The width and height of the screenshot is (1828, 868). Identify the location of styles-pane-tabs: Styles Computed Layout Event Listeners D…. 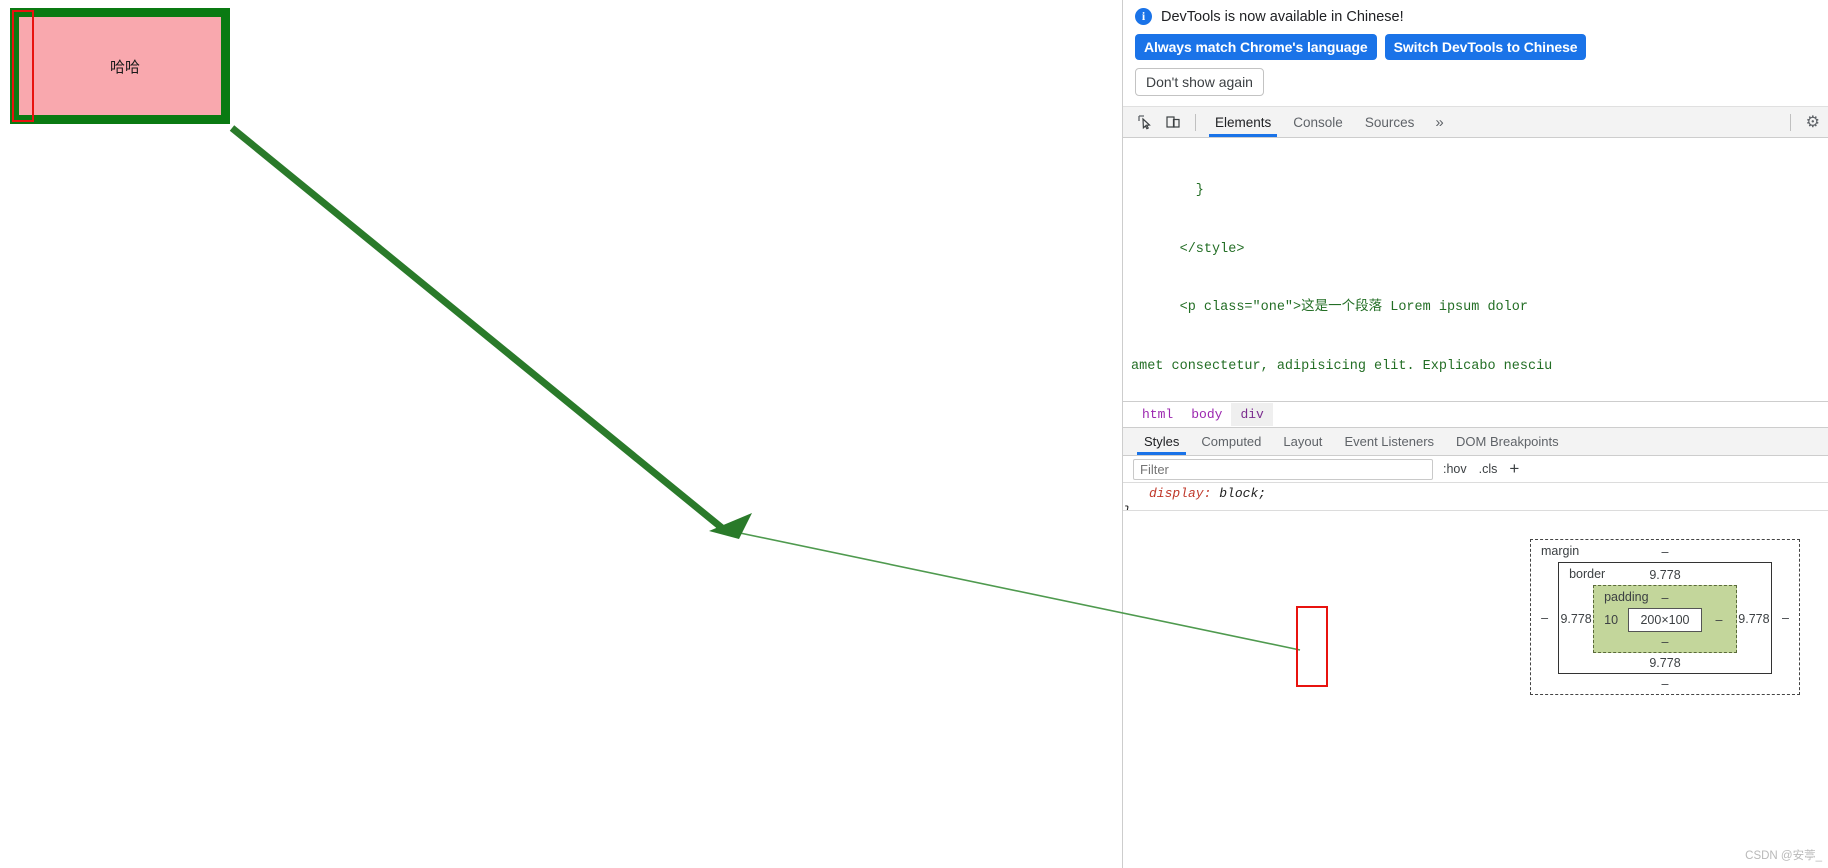
(1475, 442).